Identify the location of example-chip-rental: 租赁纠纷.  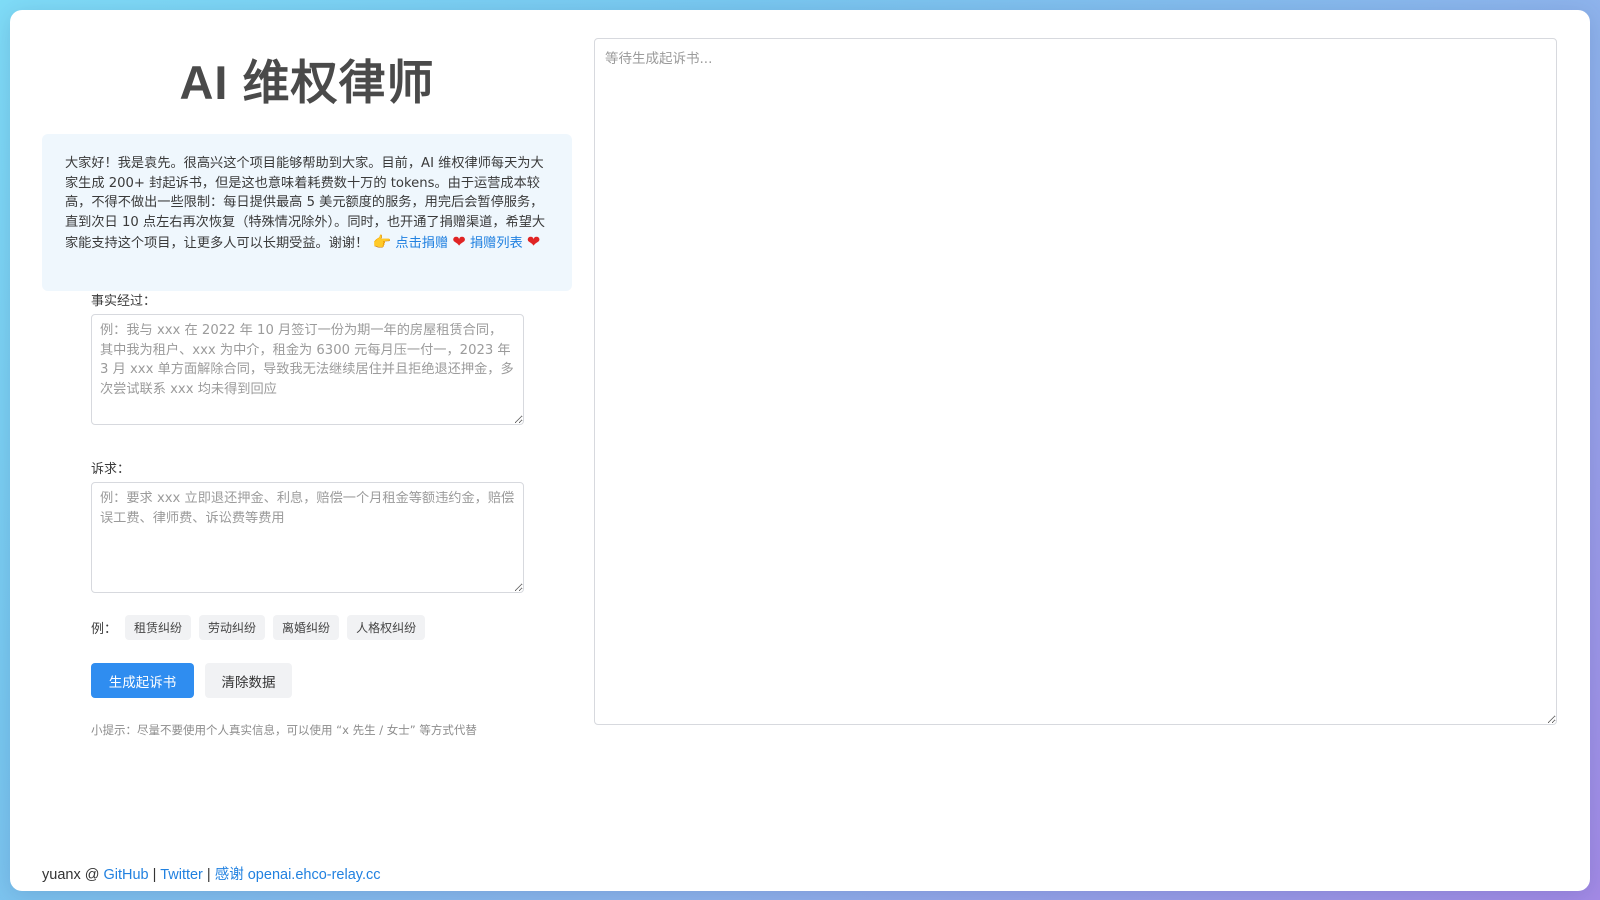
(158, 627).